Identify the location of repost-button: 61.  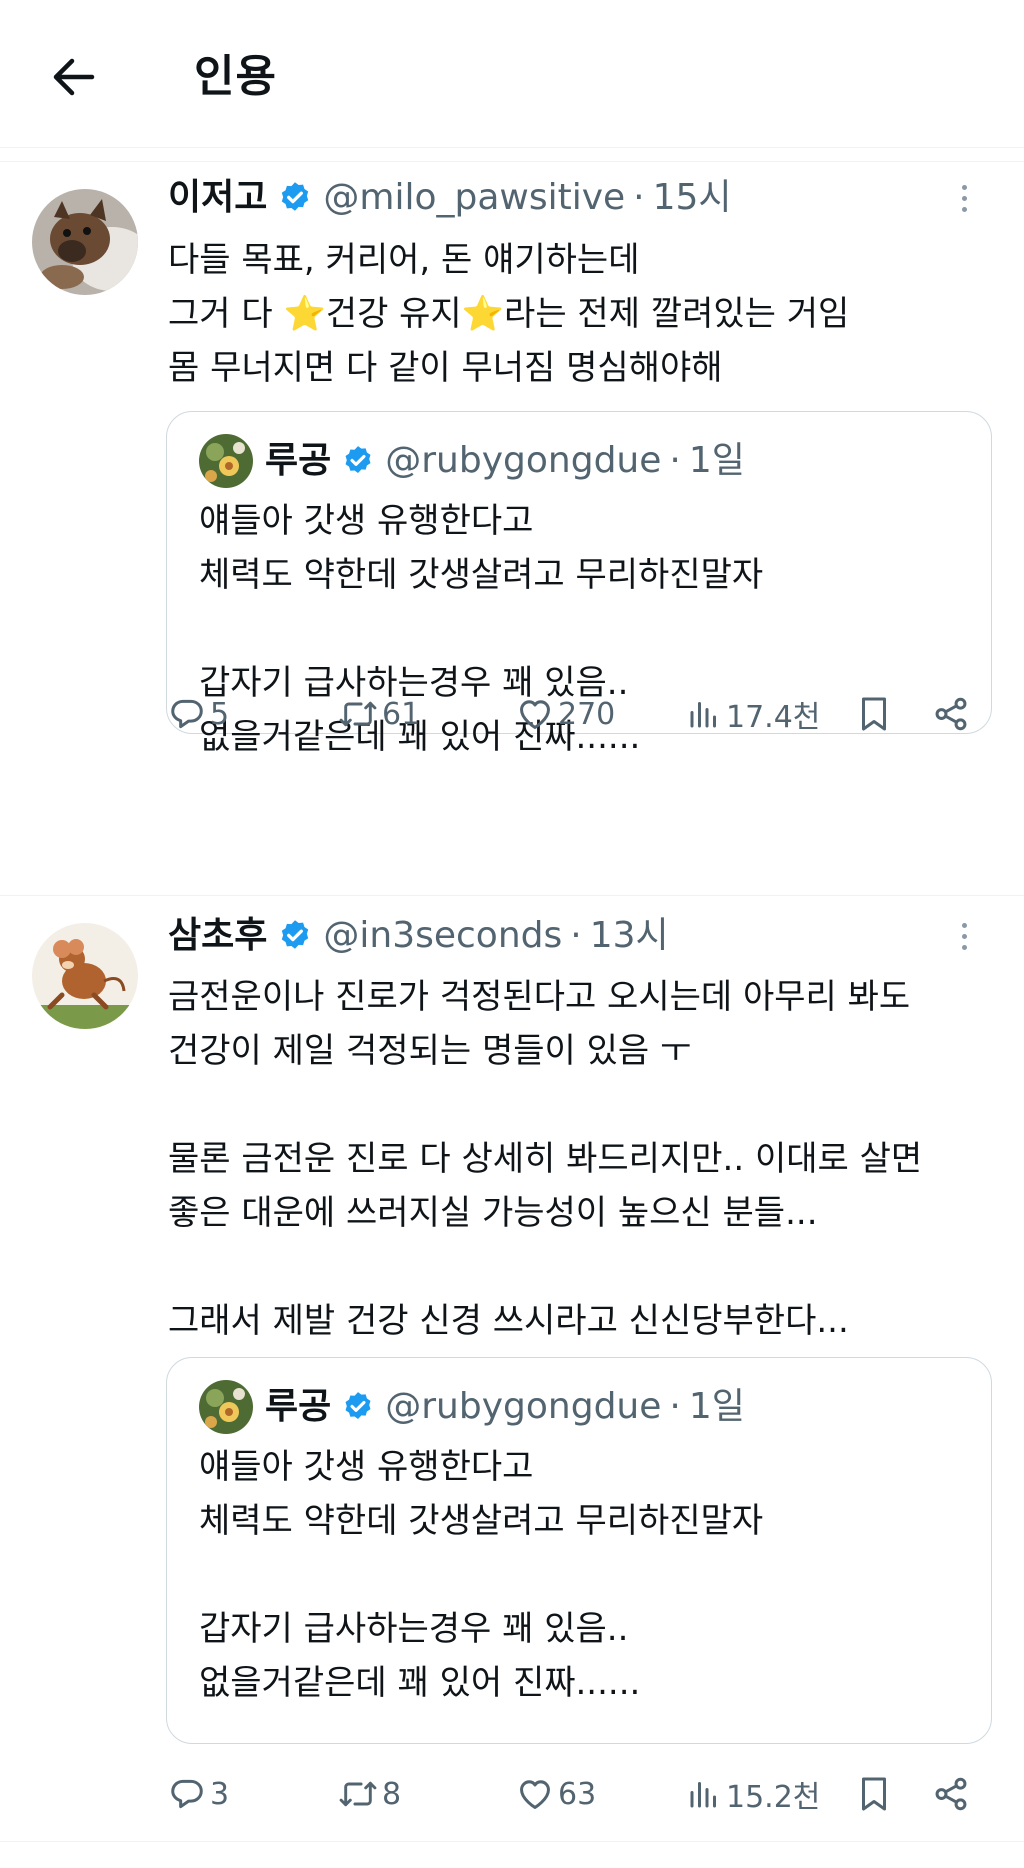
(379, 714).